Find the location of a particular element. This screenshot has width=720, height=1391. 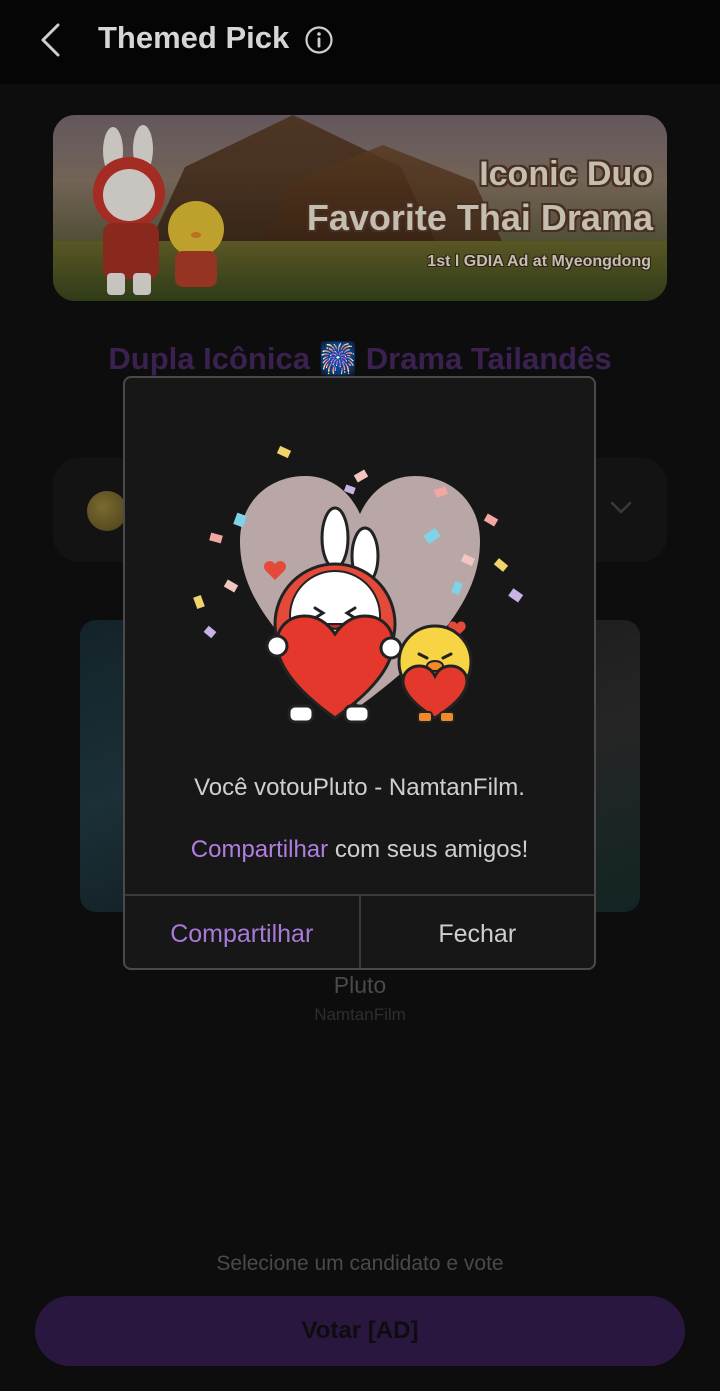

share-link: Compartilhar is located at coordinates (259, 849).